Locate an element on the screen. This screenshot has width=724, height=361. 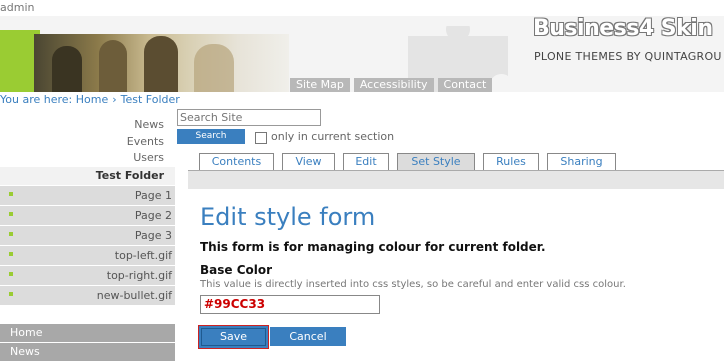
nav-item-events: Events is located at coordinates (82, 142).